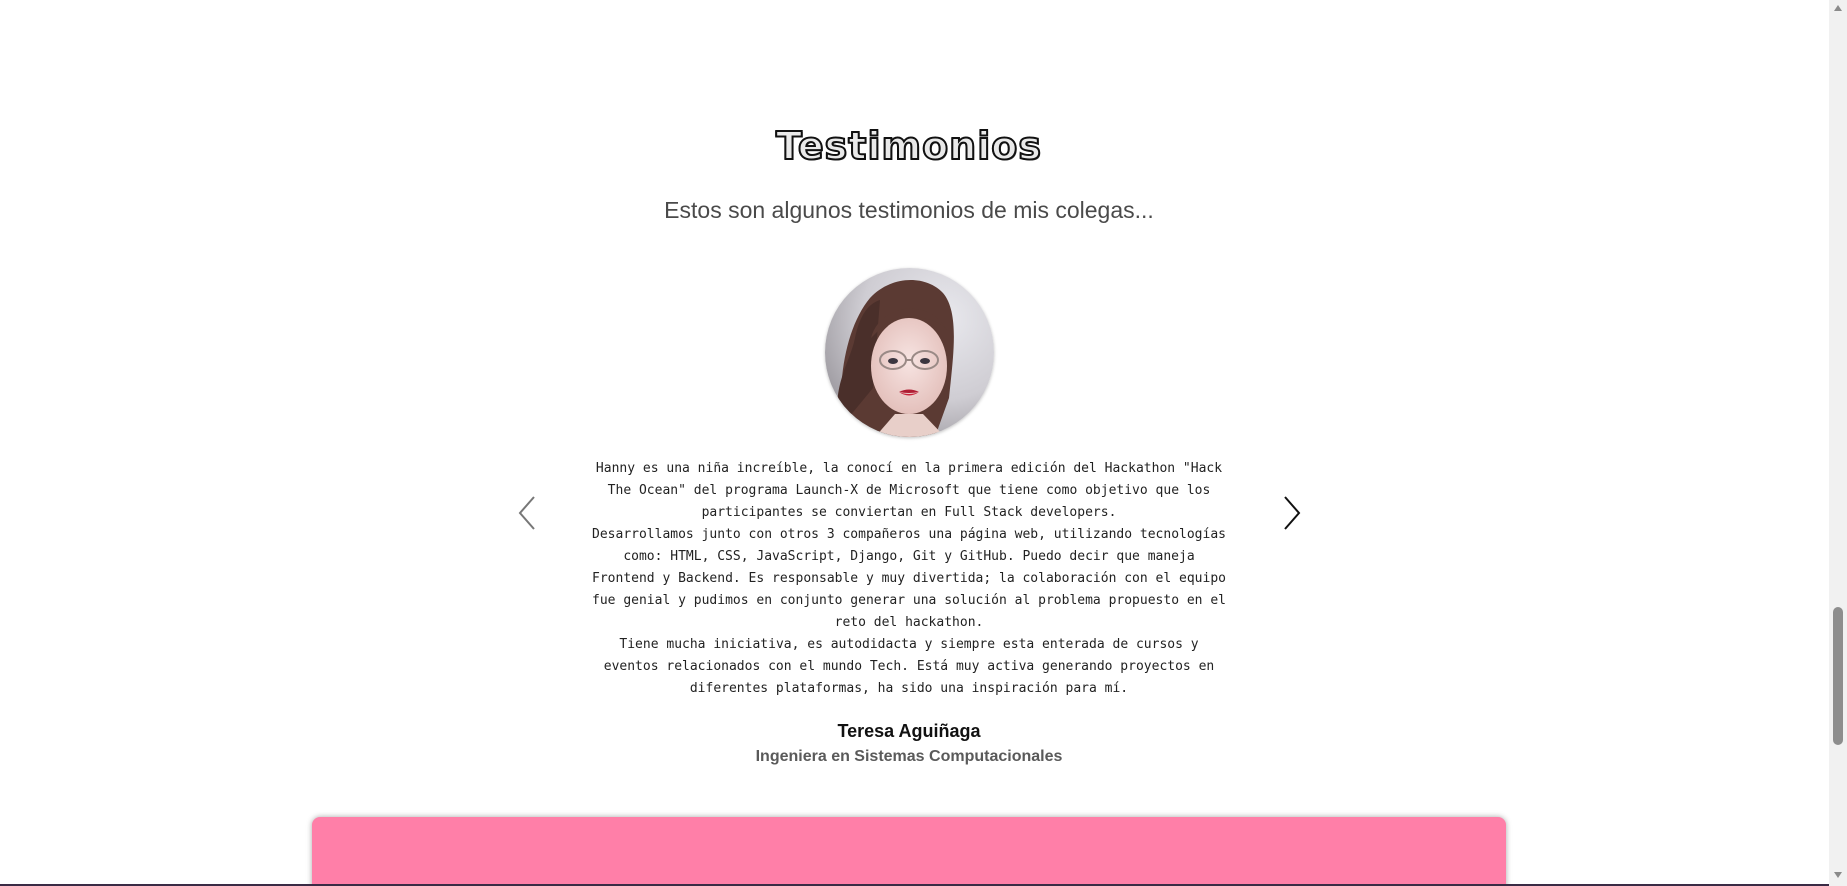 The image size is (1847, 886). What do you see at coordinates (909, 756) in the screenshot?
I see `author-role: Ingeniera en Sistemas Computacionales` at bounding box center [909, 756].